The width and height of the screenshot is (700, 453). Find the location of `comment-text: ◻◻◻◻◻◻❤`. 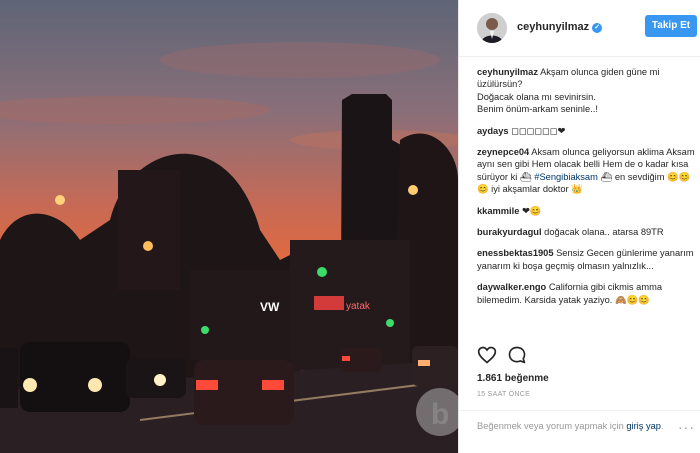

comment-text: ◻◻◻◻◻◻❤ is located at coordinates (538, 130).